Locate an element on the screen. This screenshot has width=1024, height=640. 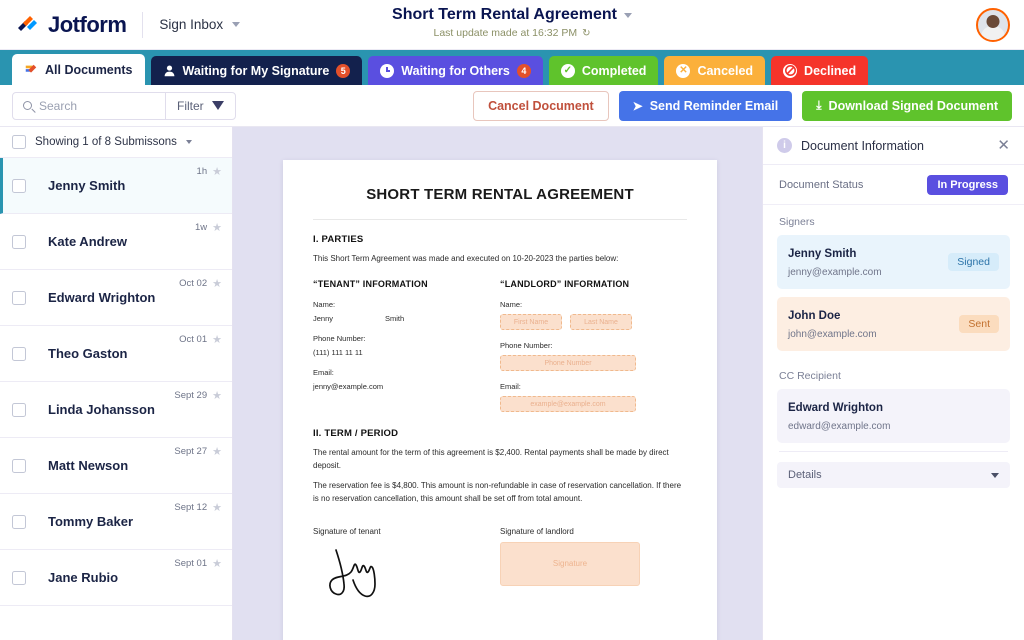
select-all-checkbox is located at coordinates (19, 142).